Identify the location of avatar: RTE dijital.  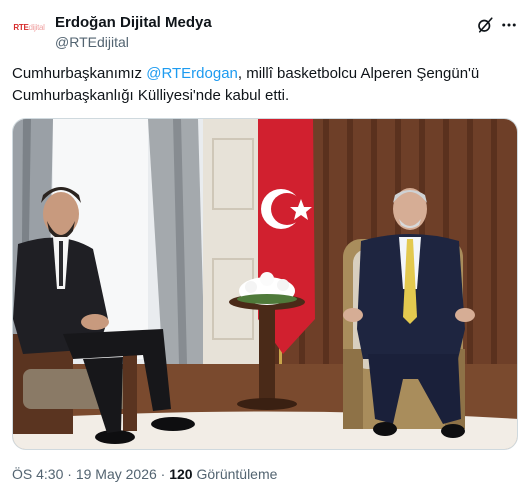
(29, 27).